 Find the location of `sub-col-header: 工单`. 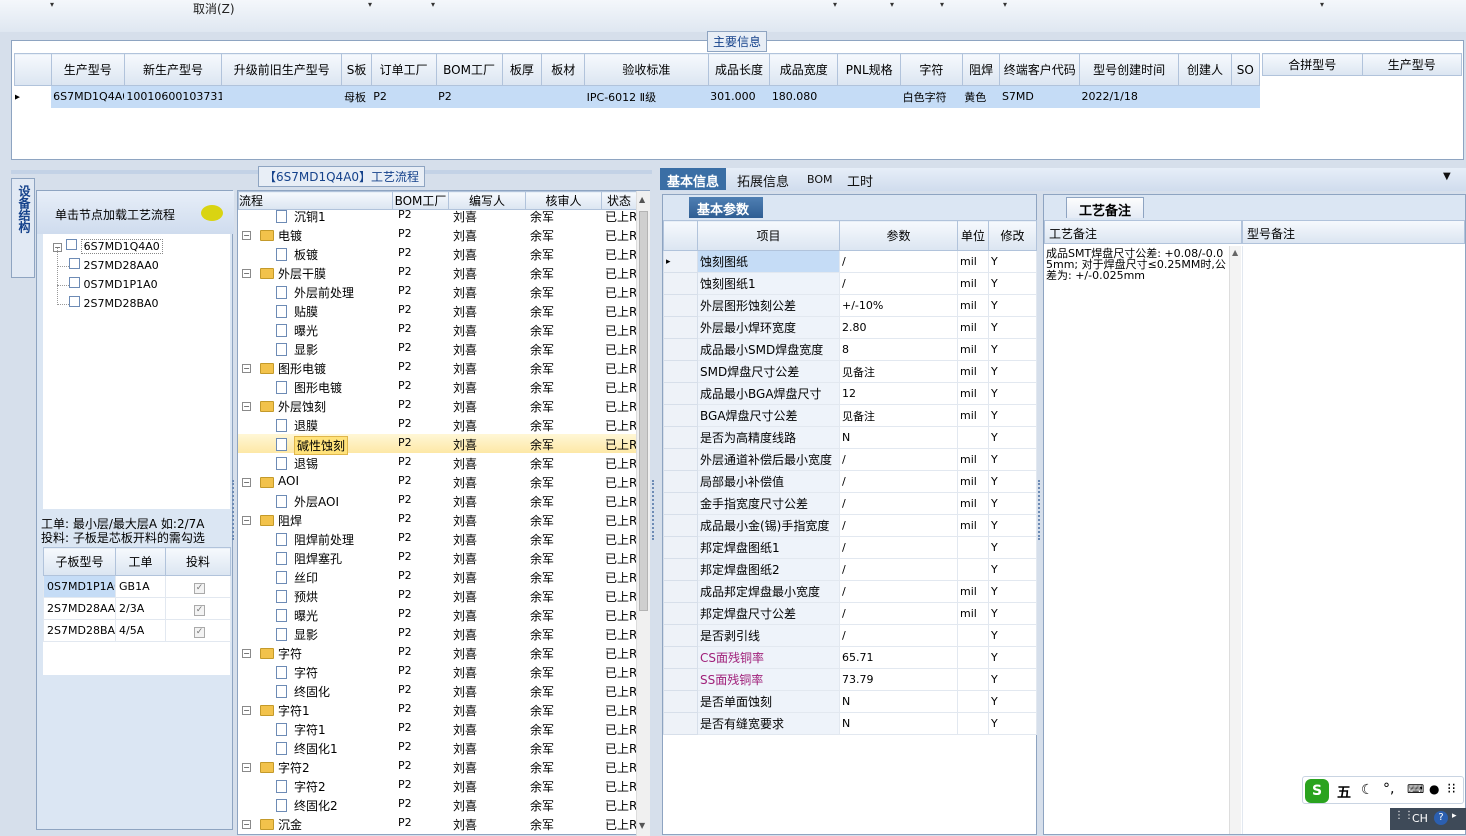

sub-col-header: 工单 is located at coordinates (140, 561).